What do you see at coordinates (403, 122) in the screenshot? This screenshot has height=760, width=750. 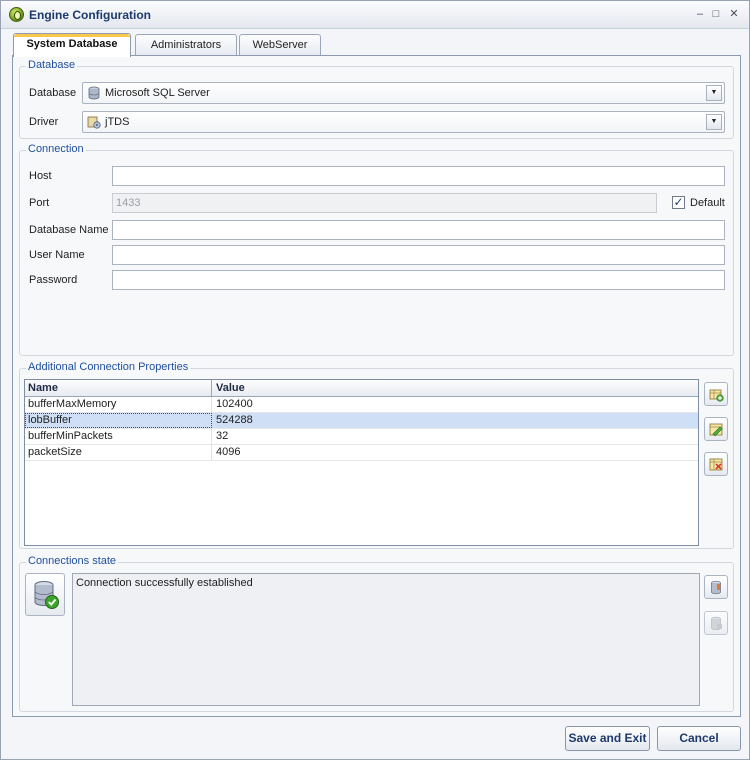 I see `driver-select: jTDS ▼` at bounding box center [403, 122].